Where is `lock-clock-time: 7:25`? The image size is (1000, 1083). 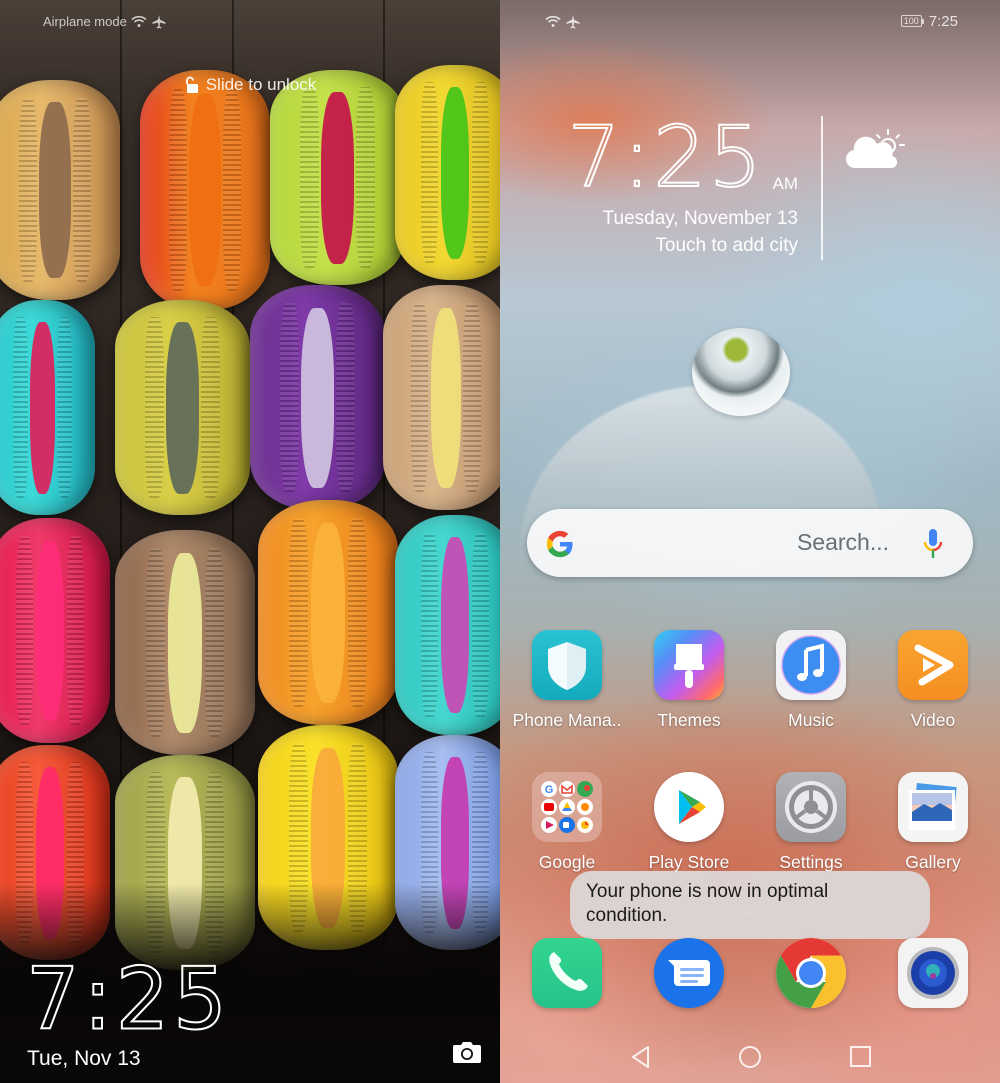
lock-clock-time: 7:25 is located at coordinates (128, 999).